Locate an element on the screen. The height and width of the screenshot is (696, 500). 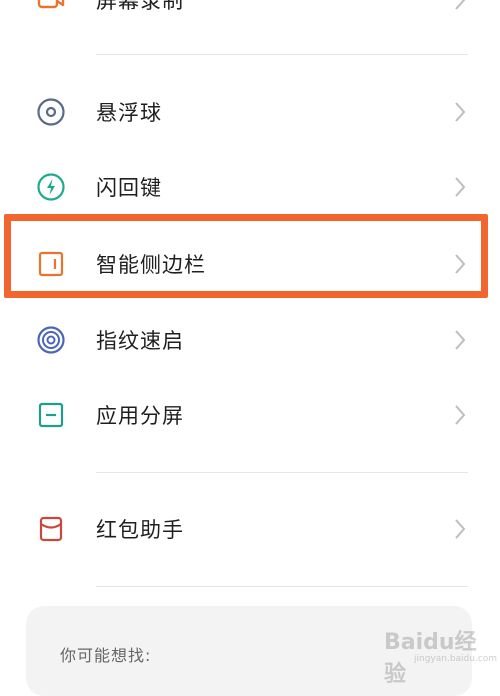
menu-item-label: 悬浮球 is located at coordinates (129, 113).